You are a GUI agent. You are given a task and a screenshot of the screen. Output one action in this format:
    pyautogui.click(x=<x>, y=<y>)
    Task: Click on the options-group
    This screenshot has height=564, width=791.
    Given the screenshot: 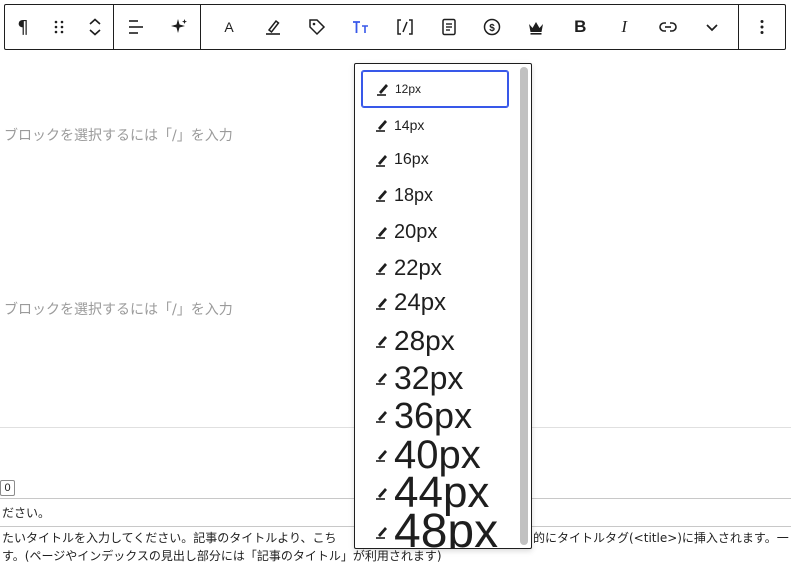 What is the action you would take?
    pyautogui.click(x=762, y=27)
    